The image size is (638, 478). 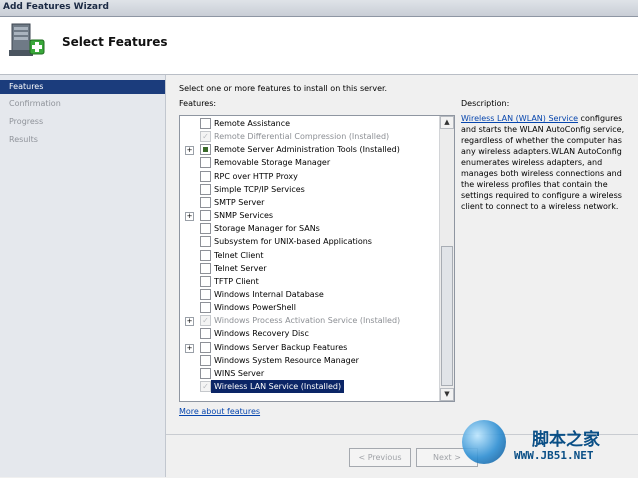 I want to click on server-features-icon, so click(x=27, y=39).